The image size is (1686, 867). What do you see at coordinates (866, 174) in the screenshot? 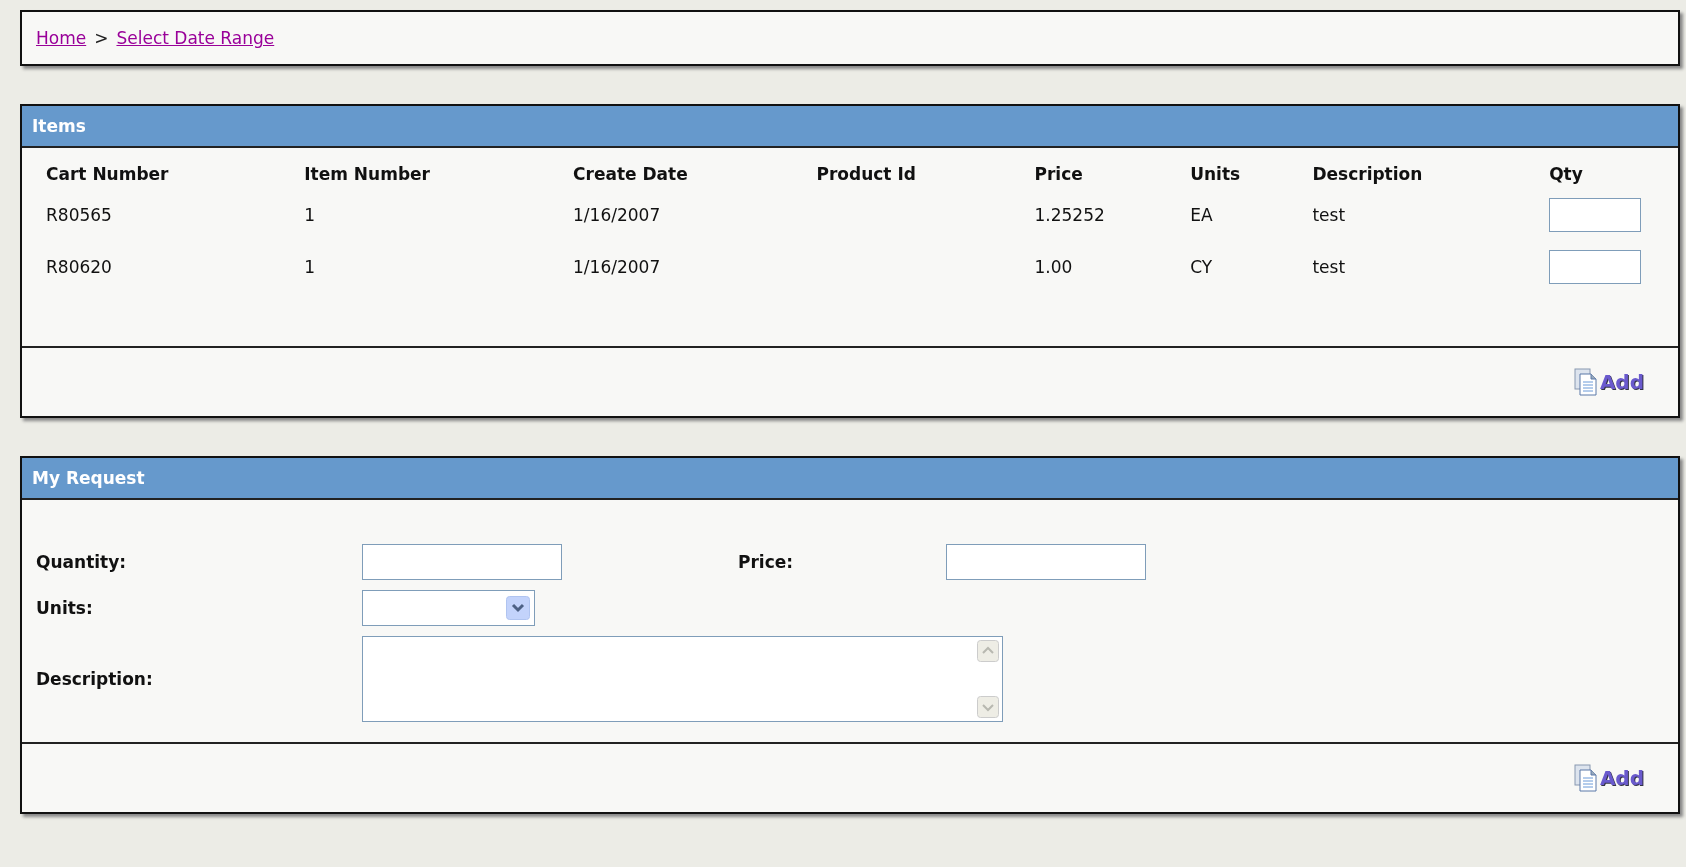
I see `column-header: Product Id` at bounding box center [866, 174].